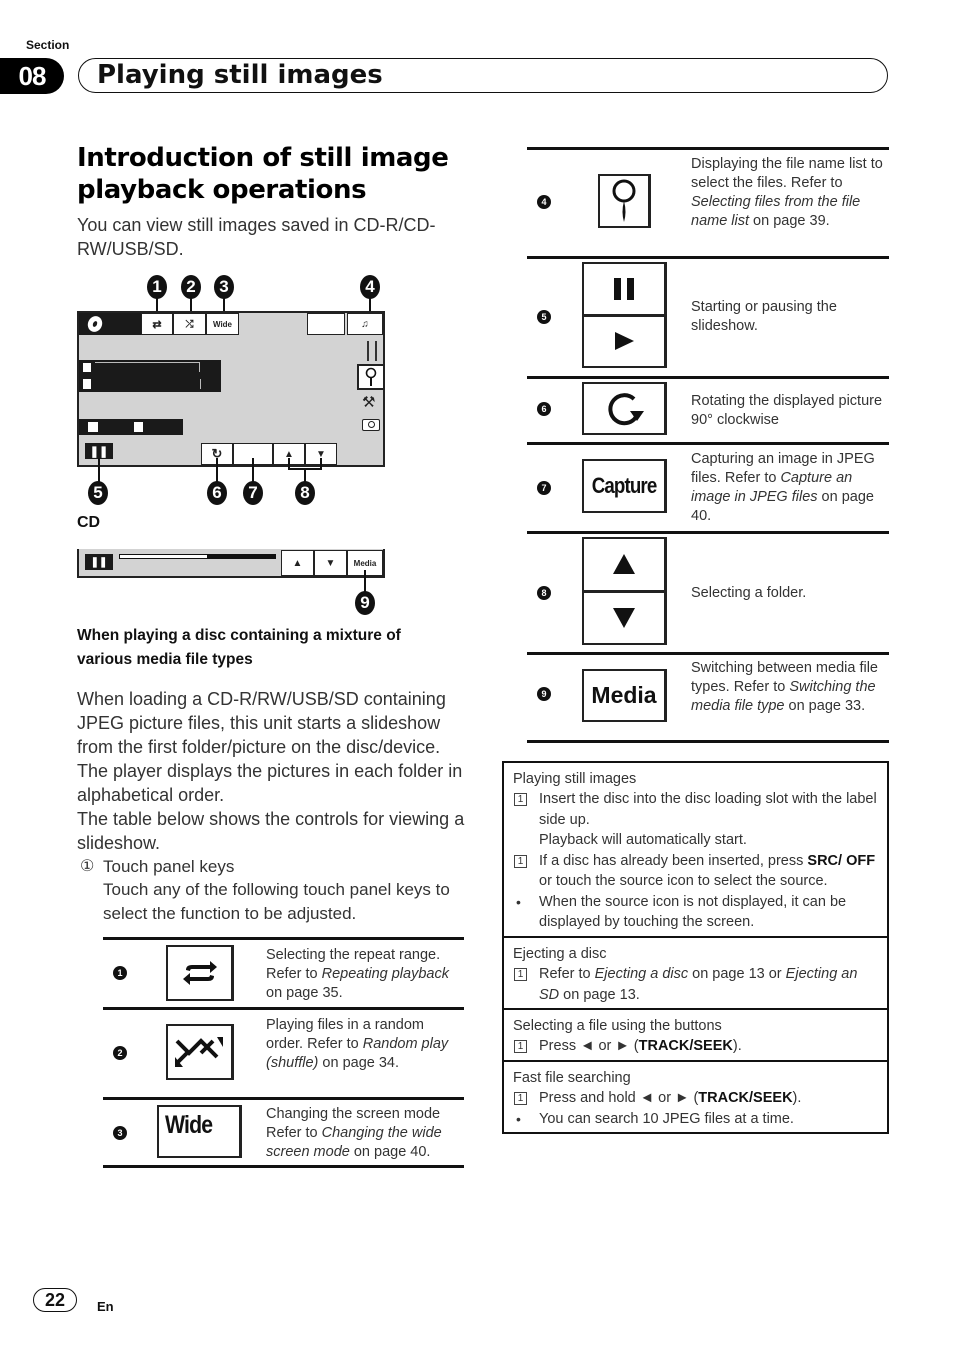 The width and height of the screenshot is (954, 1352). What do you see at coordinates (55, 1300) in the screenshot?
I see `page-number: 22` at bounding box center [55, 1300].